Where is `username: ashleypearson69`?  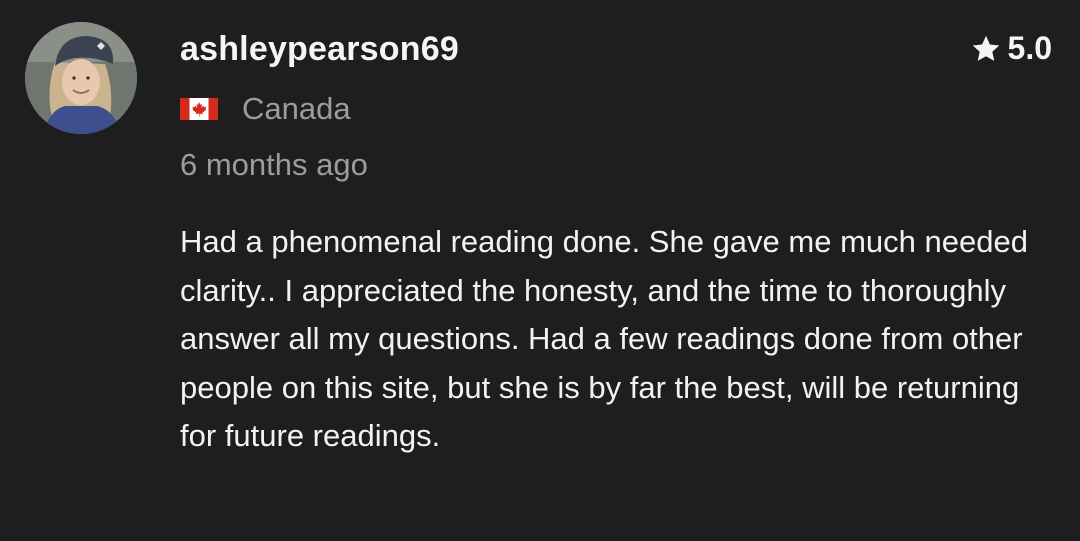 username: ashleypearson69 is located at coordinates (319, 49).